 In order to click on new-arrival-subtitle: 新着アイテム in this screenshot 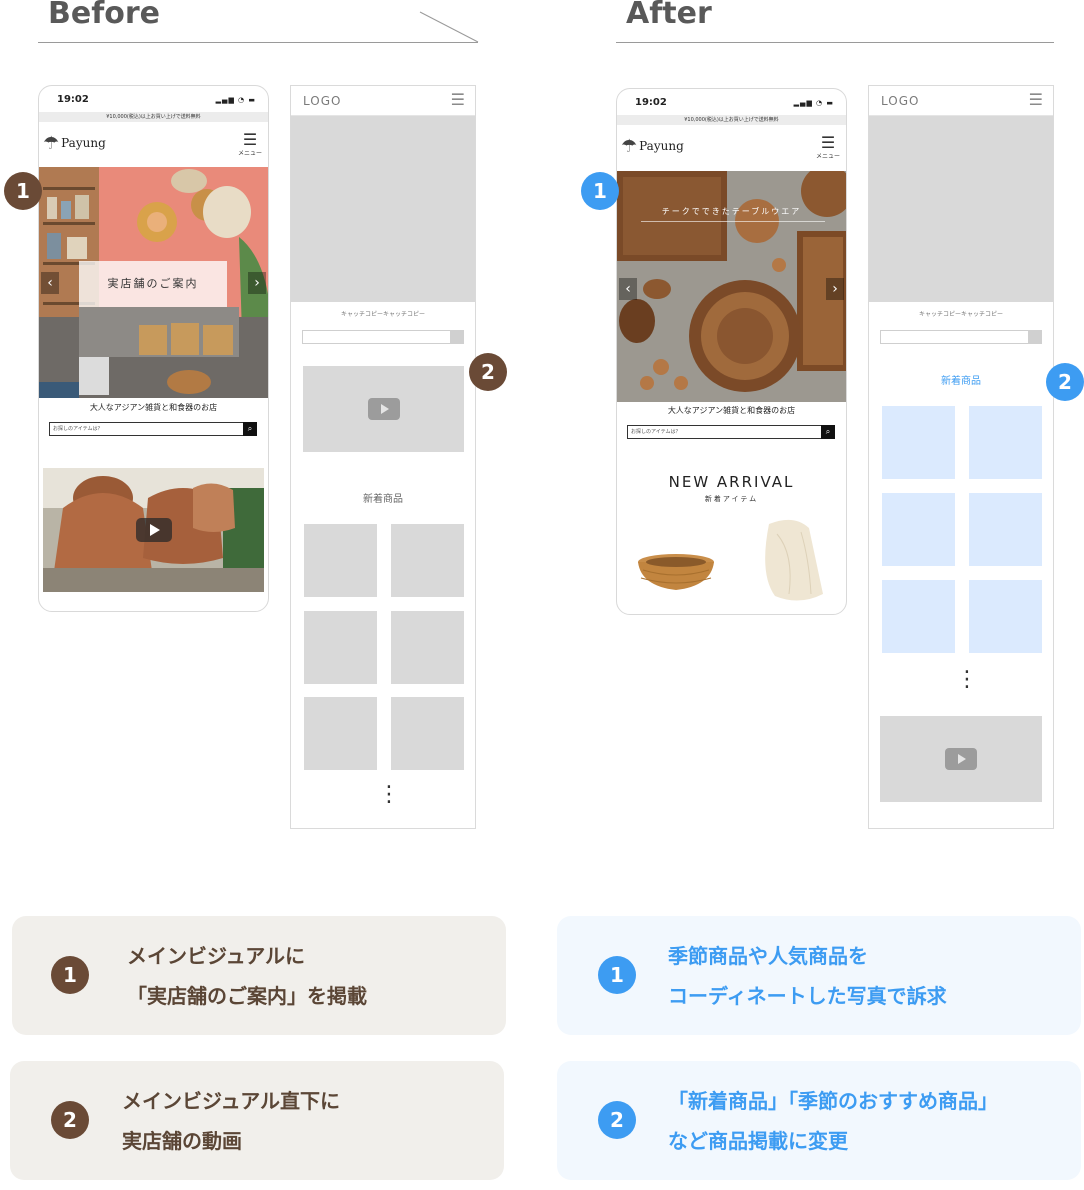, I will do `click(731, 499)`.